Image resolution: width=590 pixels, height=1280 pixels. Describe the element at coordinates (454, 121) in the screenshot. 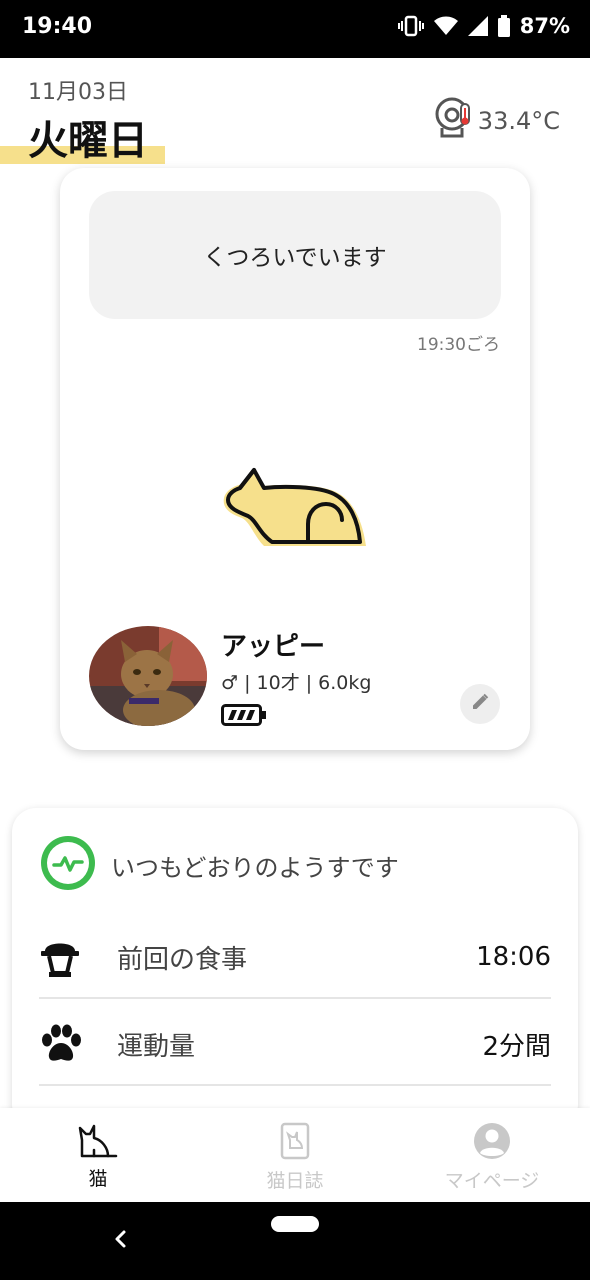

I see `thermometer-camera-icon` at that location.